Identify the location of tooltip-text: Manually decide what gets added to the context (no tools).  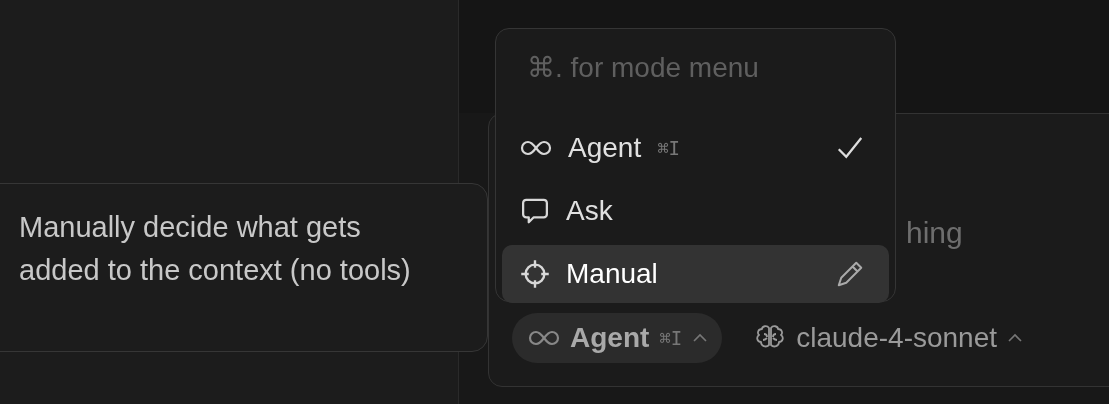
(215, 249).